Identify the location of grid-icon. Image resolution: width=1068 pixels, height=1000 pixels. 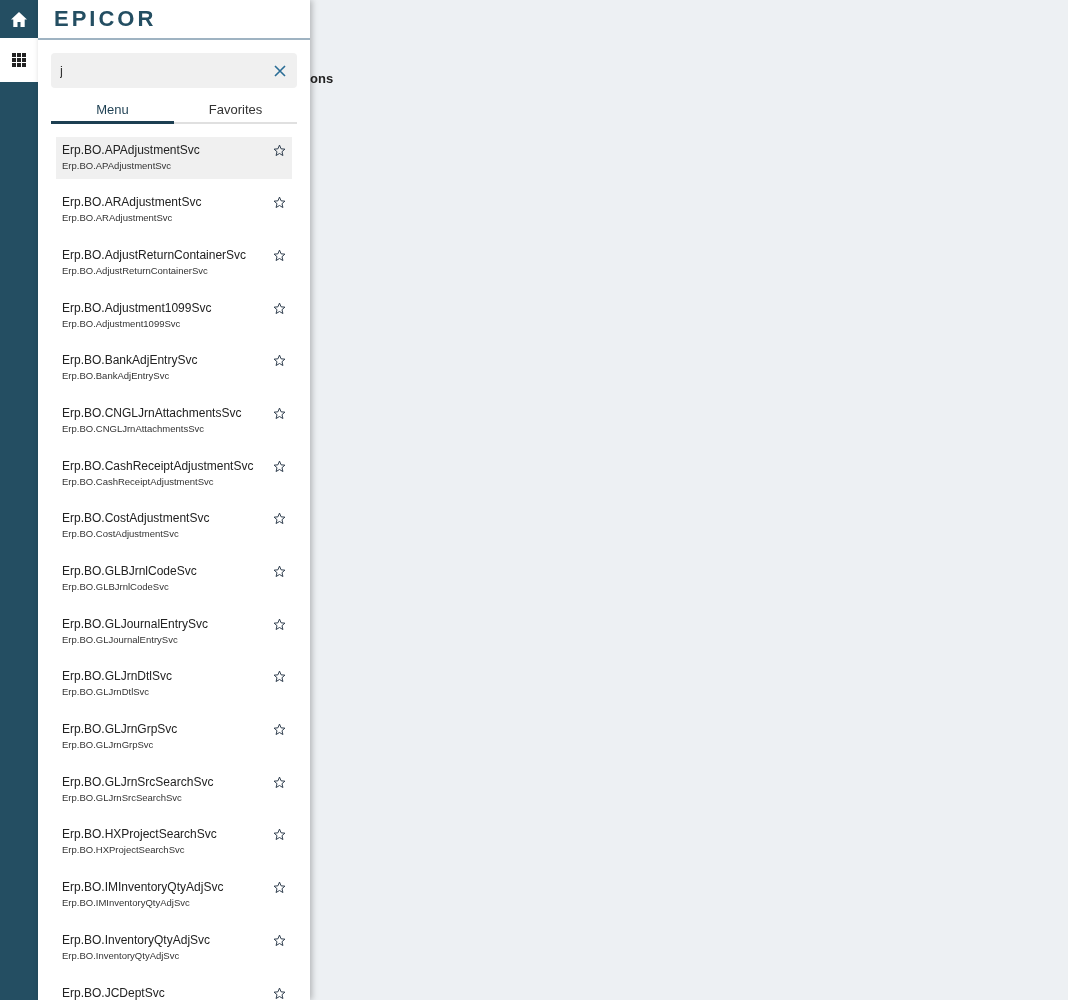
(19, 60).